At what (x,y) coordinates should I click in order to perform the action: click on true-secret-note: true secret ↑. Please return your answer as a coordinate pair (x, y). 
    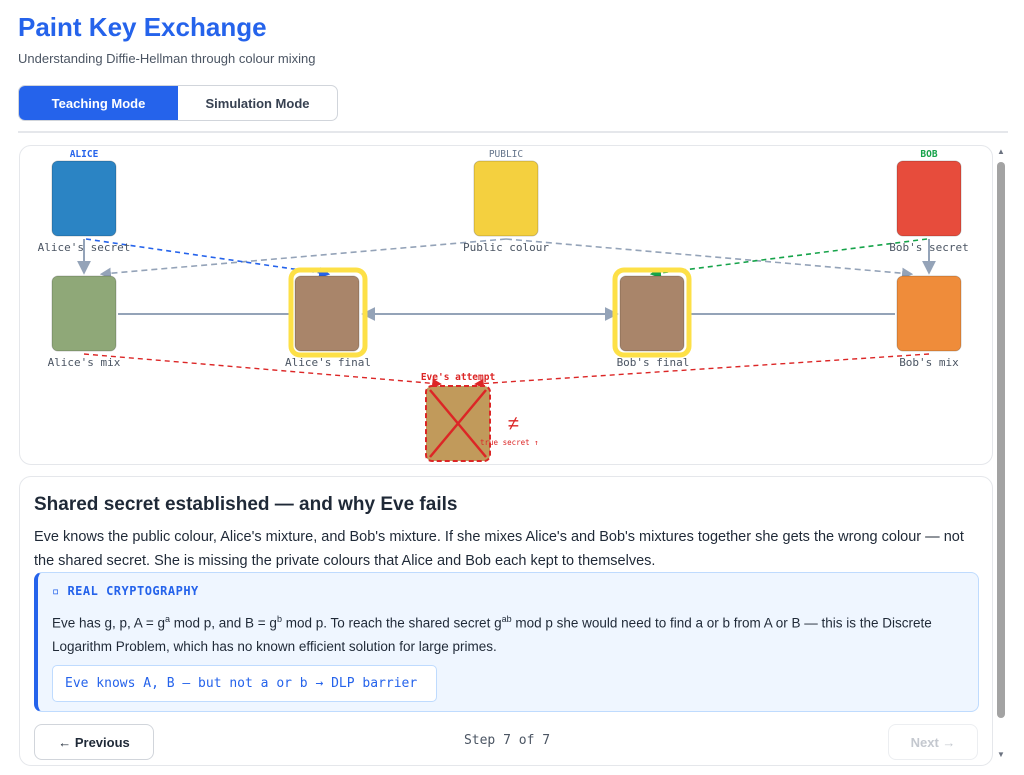
    Looking at the image, I should click on (509, 442).